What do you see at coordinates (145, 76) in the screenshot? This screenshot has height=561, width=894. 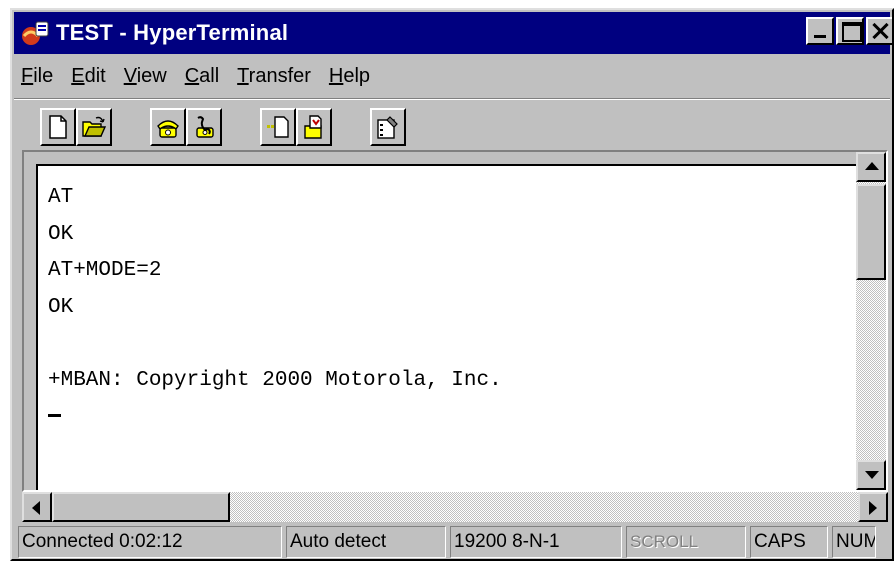 I see `menu-view: View` at bounding box center [145, 76].